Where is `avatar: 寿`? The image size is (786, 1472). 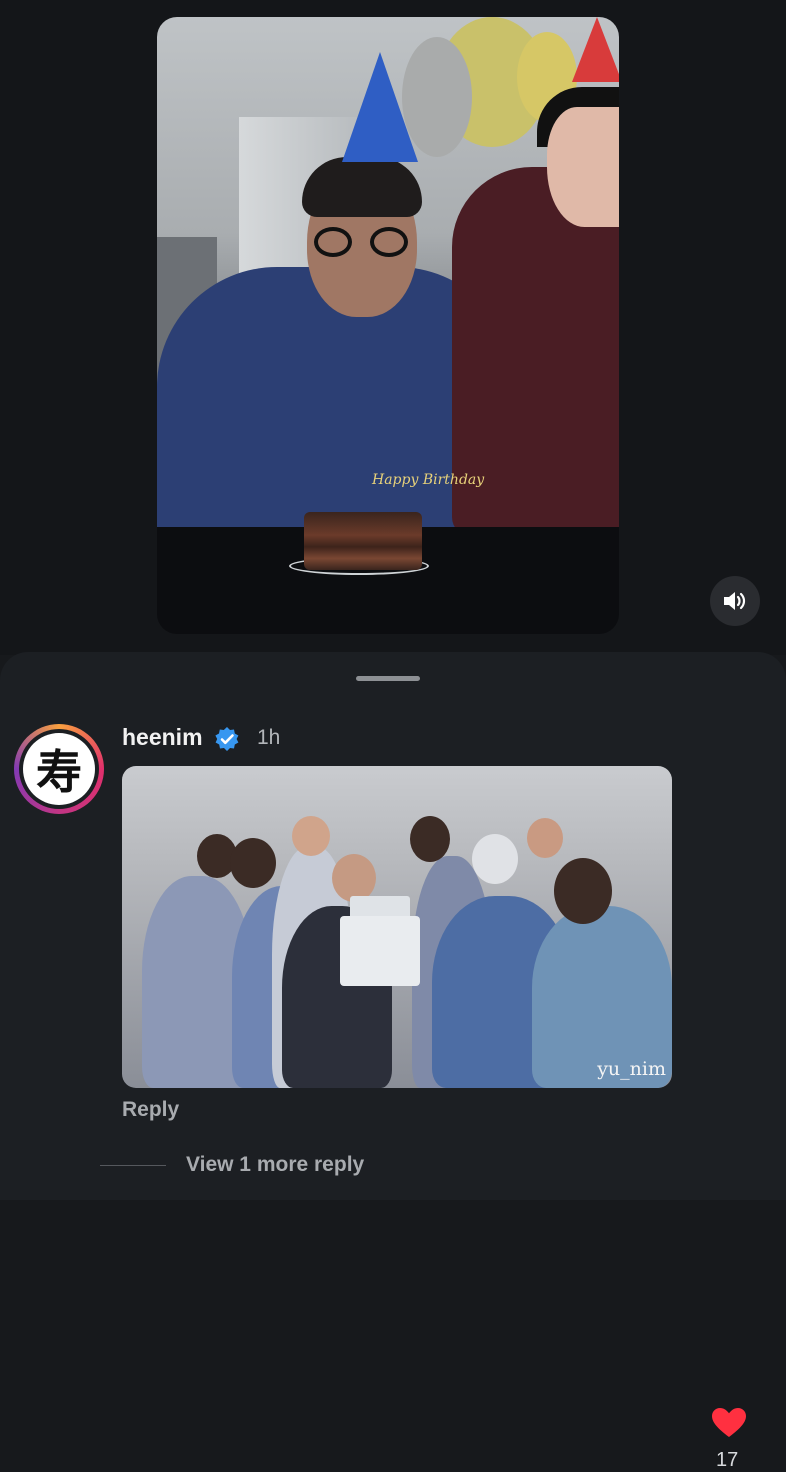 avatar: 寿 is located at coordinates (59, 769).